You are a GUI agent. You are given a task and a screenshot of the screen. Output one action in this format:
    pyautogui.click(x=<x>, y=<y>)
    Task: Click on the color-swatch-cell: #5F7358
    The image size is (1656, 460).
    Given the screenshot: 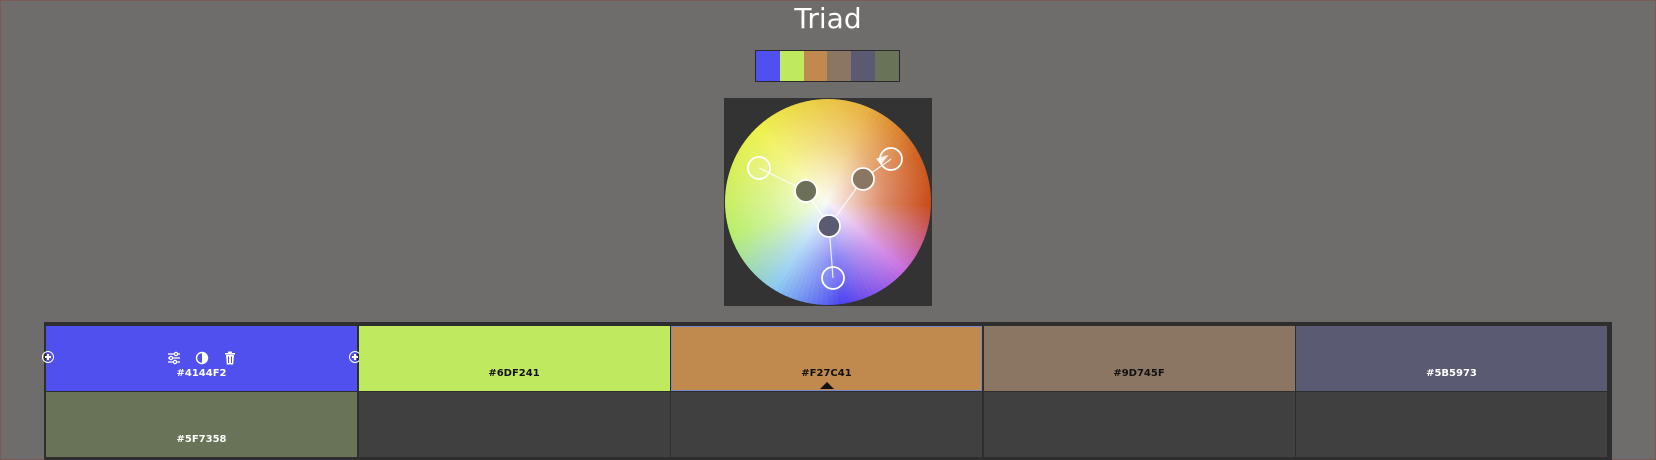 What is the action you would take?
    pyautogui.click(x=201, y=424)
    